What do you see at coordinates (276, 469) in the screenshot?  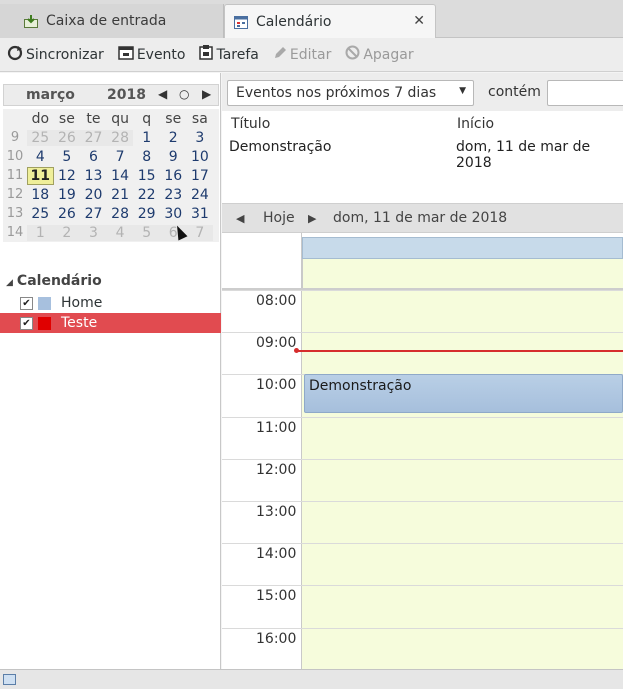 I see `hour-label: 12:00` at bounding box center [276, 469].